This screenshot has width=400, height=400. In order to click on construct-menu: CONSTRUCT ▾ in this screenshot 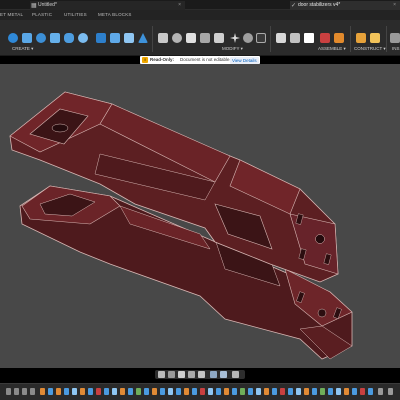, I will do `click(370, 49)`.